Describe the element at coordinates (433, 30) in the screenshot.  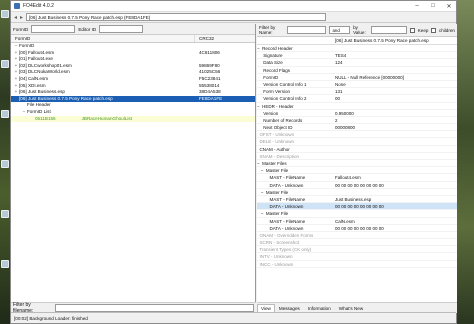
I see `children-checkbox` at that location.